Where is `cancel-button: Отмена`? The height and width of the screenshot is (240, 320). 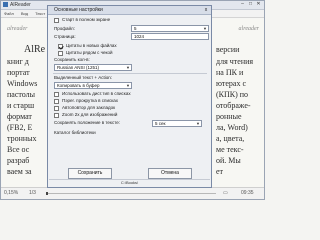
cancel-button: Отмена is located at coordinates (170, 173).